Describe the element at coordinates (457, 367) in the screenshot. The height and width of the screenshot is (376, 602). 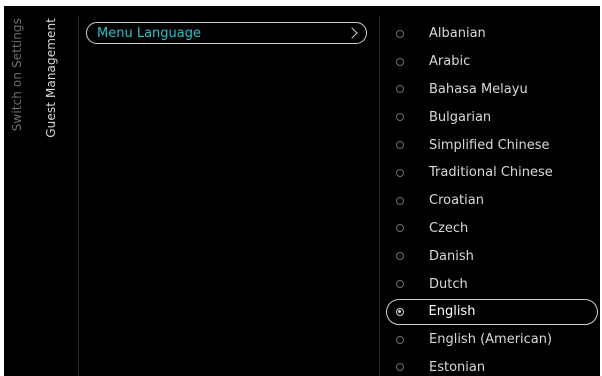
I see `language-label: Estonian` at that location.